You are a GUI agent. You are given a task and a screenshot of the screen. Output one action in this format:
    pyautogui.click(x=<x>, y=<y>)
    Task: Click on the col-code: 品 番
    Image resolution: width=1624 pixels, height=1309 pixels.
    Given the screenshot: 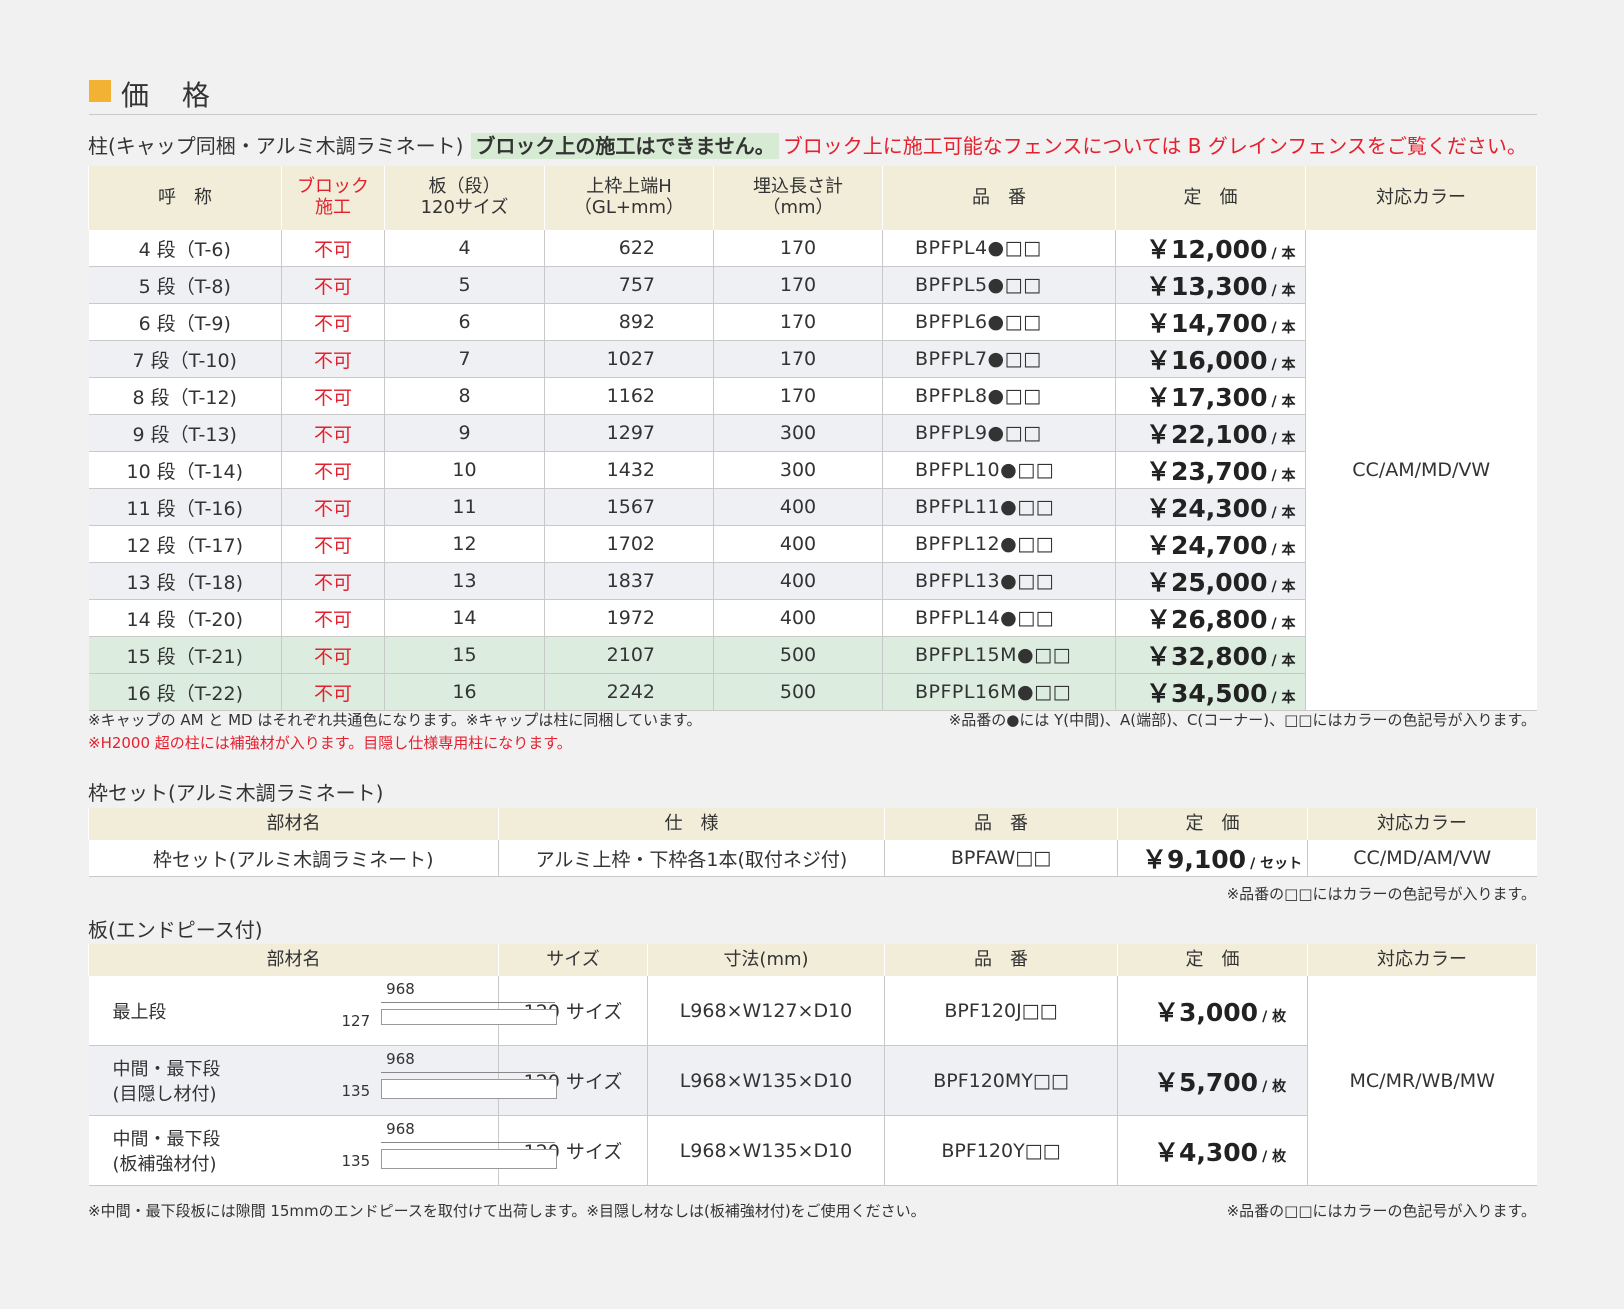 What is the action you would take?
    pyautogui.click(x=1001, y=824)
    